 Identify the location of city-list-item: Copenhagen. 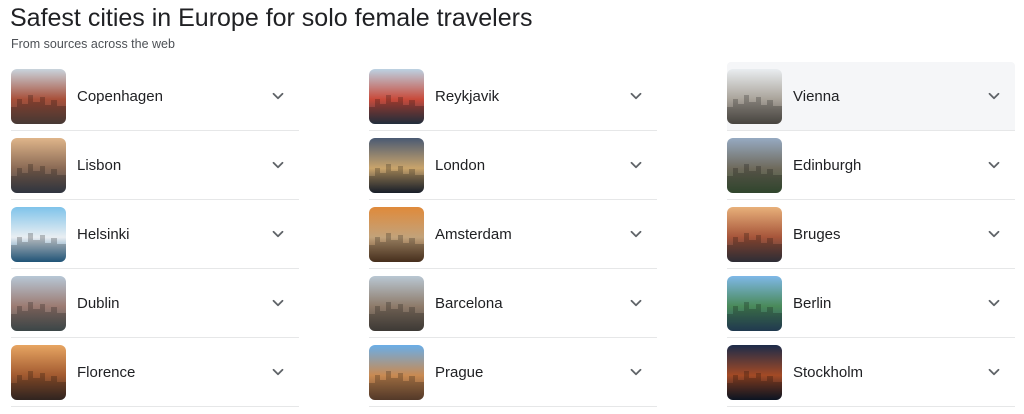
(155, 96).